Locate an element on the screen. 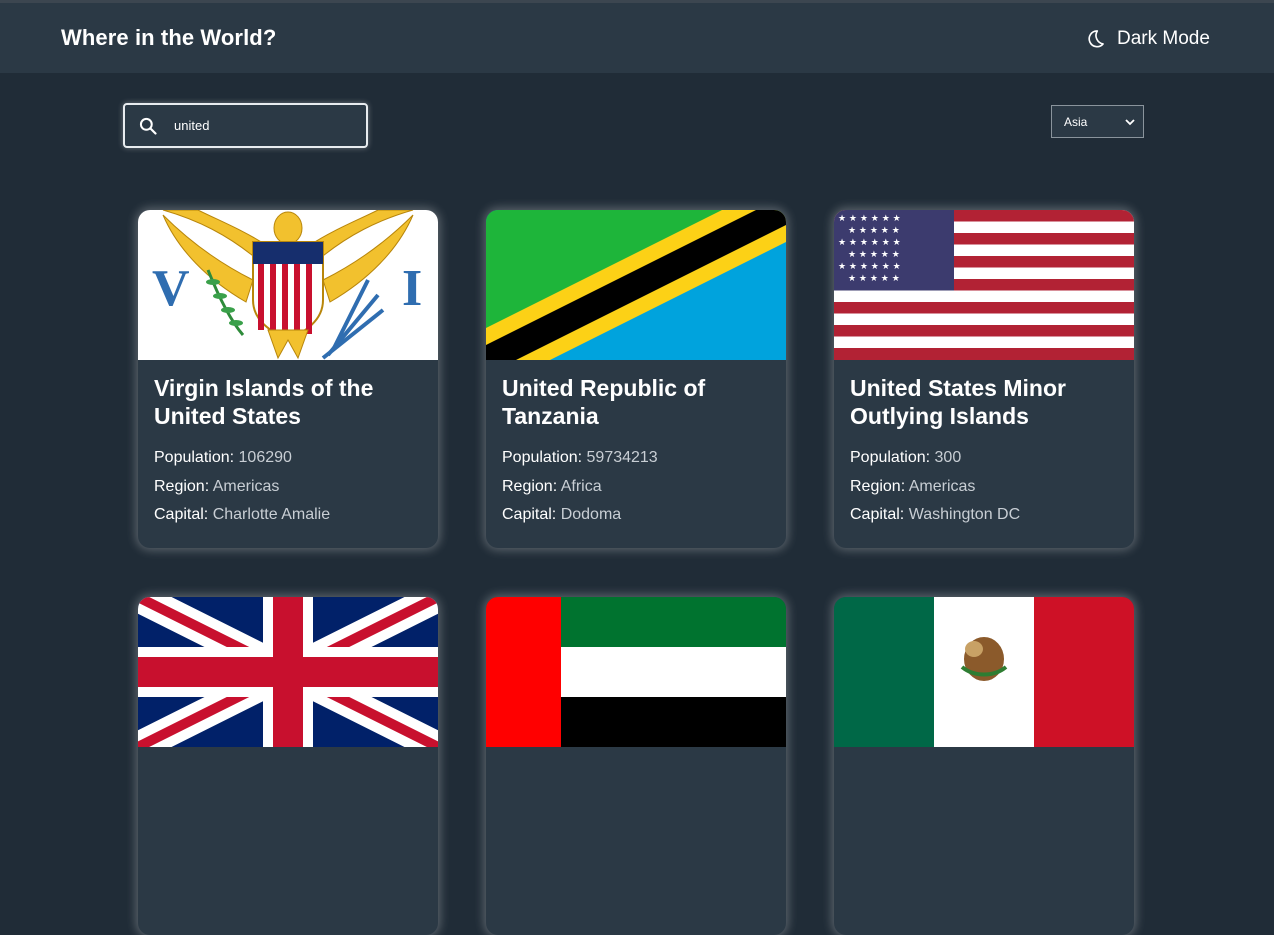 This screenshot has height=935, width=1274. population-row: Population: 59734213 is located at coordinates (636, 458).